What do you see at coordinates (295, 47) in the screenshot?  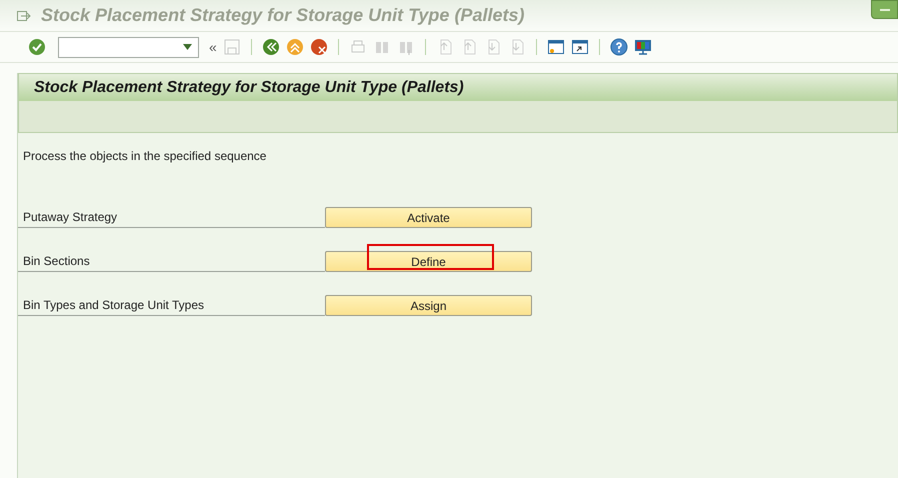 I see `up-icon` at bounding box center [295, 47].